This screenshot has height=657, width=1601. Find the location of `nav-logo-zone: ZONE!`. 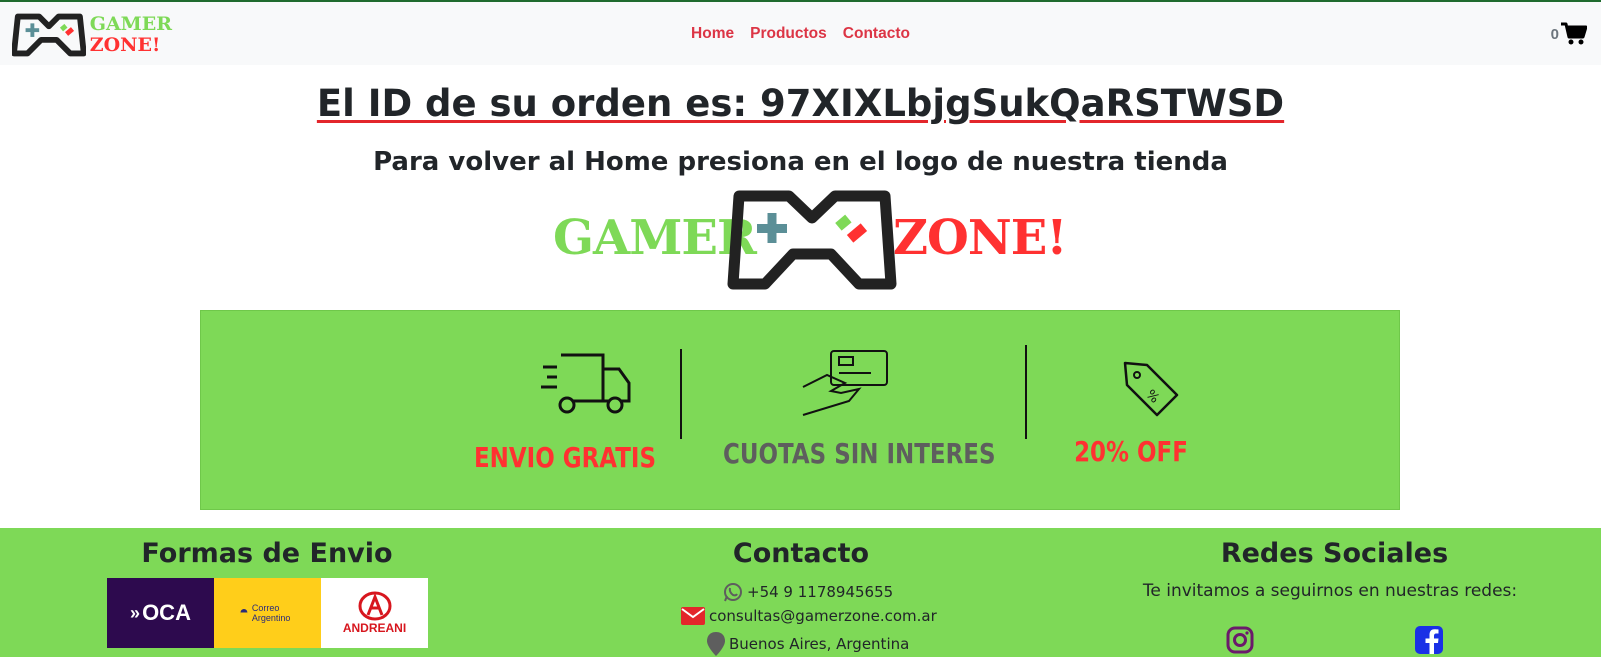

nav-logo-zone: ZONE! is located at coordinates (125, 45).